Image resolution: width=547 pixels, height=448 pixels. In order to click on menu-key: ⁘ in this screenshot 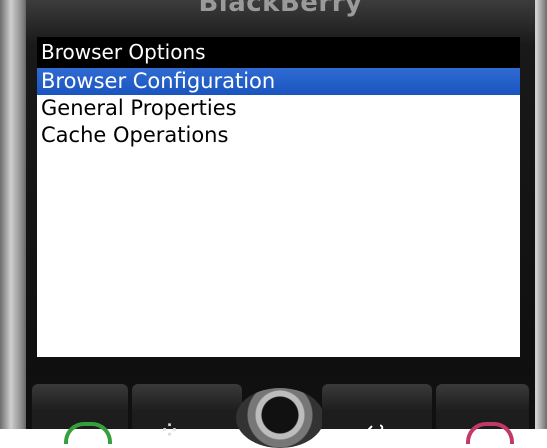, I will do `click(187, 412)`.